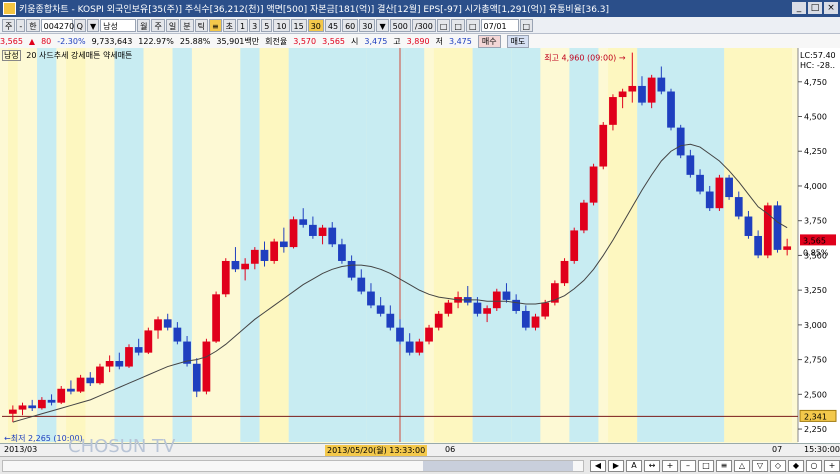  I want to click on price-change: 80, so click(46, 41).